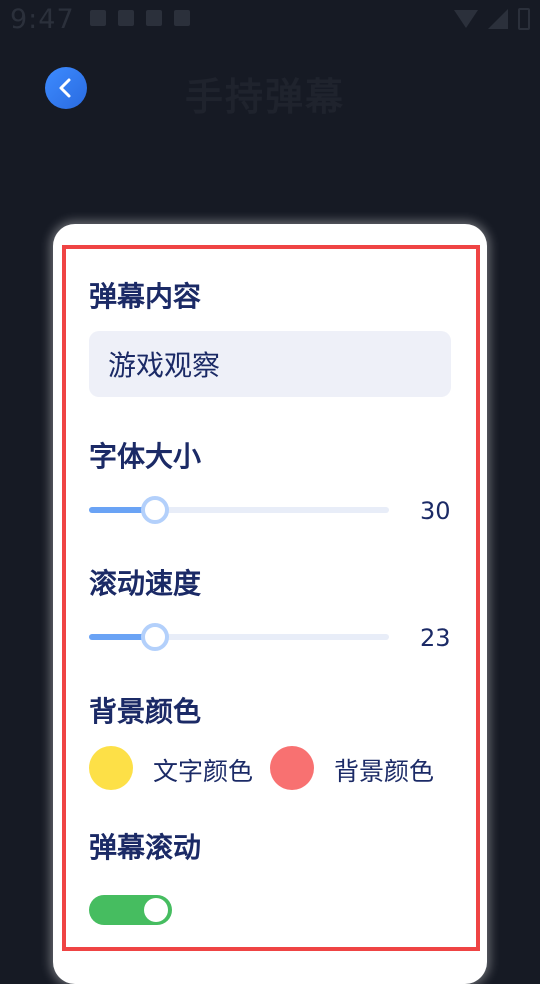 This screenshot has height=984, width=540. What do you see at coordinates (524, 19) in the screenshot?
I see `battery-icon` at bounding box center [524, 19].